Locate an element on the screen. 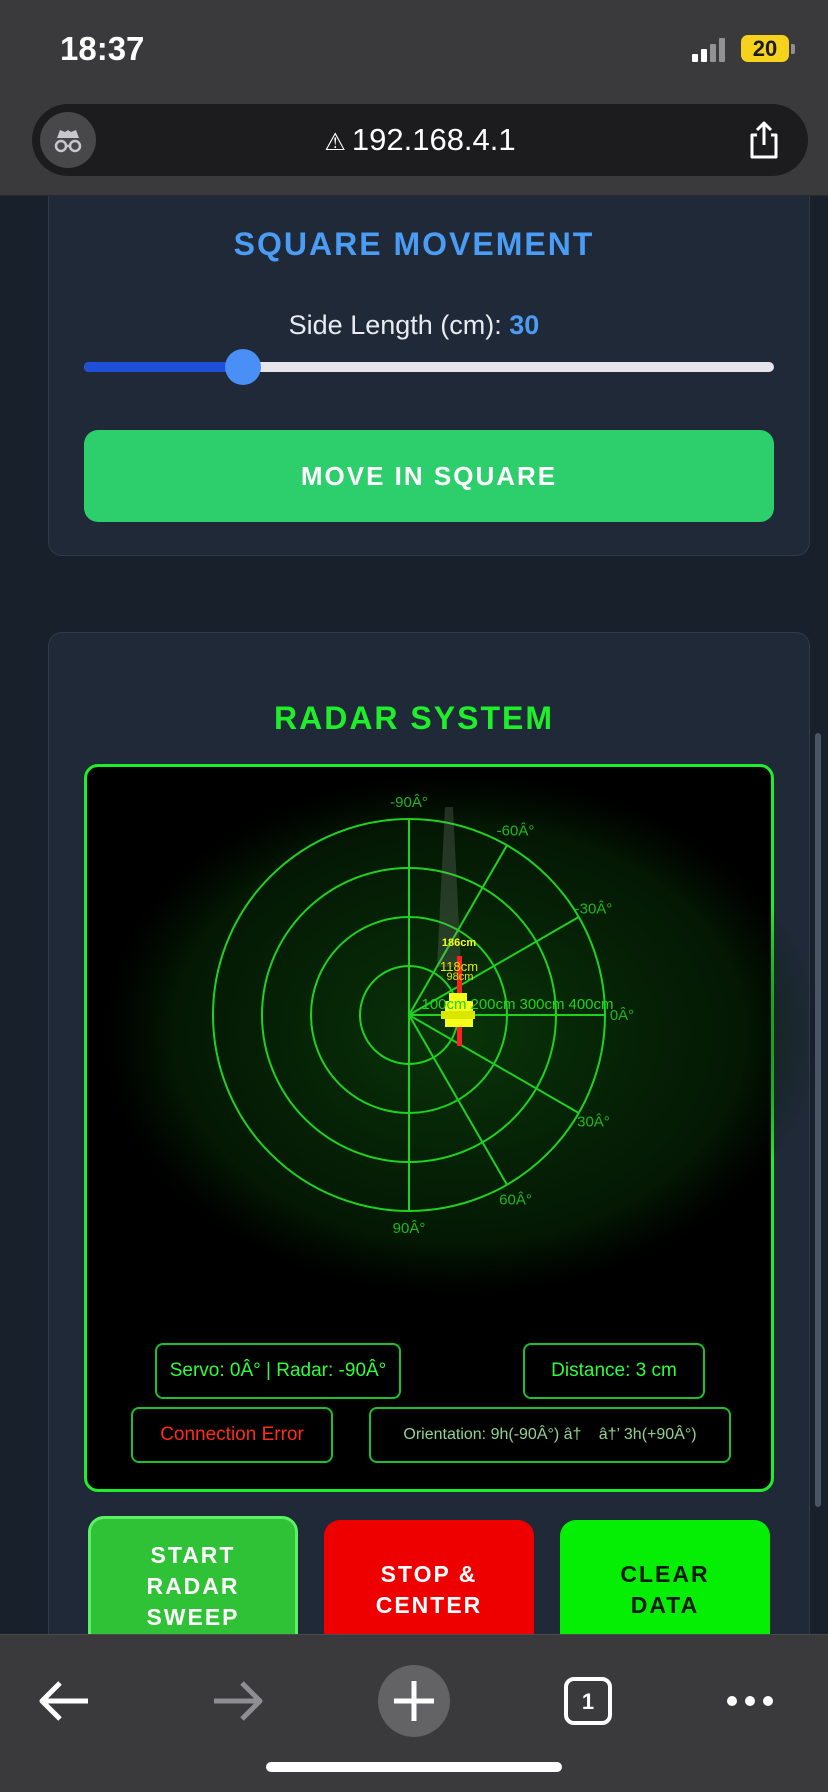  page-scrollbar is located at coordinates (818, 1120).